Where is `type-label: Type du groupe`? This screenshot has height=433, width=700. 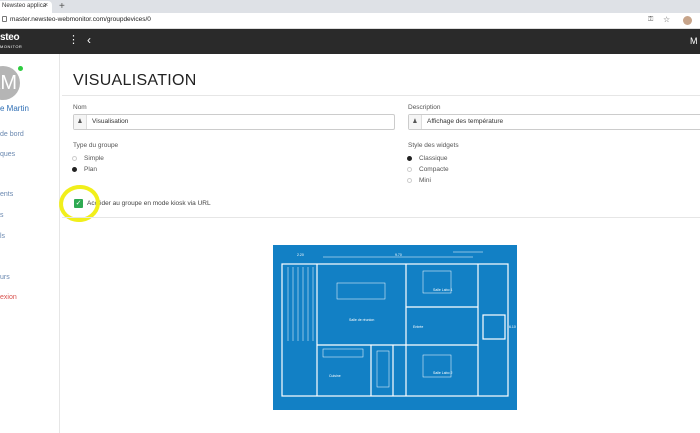 type-label: Type du groupe is located at coordinates (96, 145).